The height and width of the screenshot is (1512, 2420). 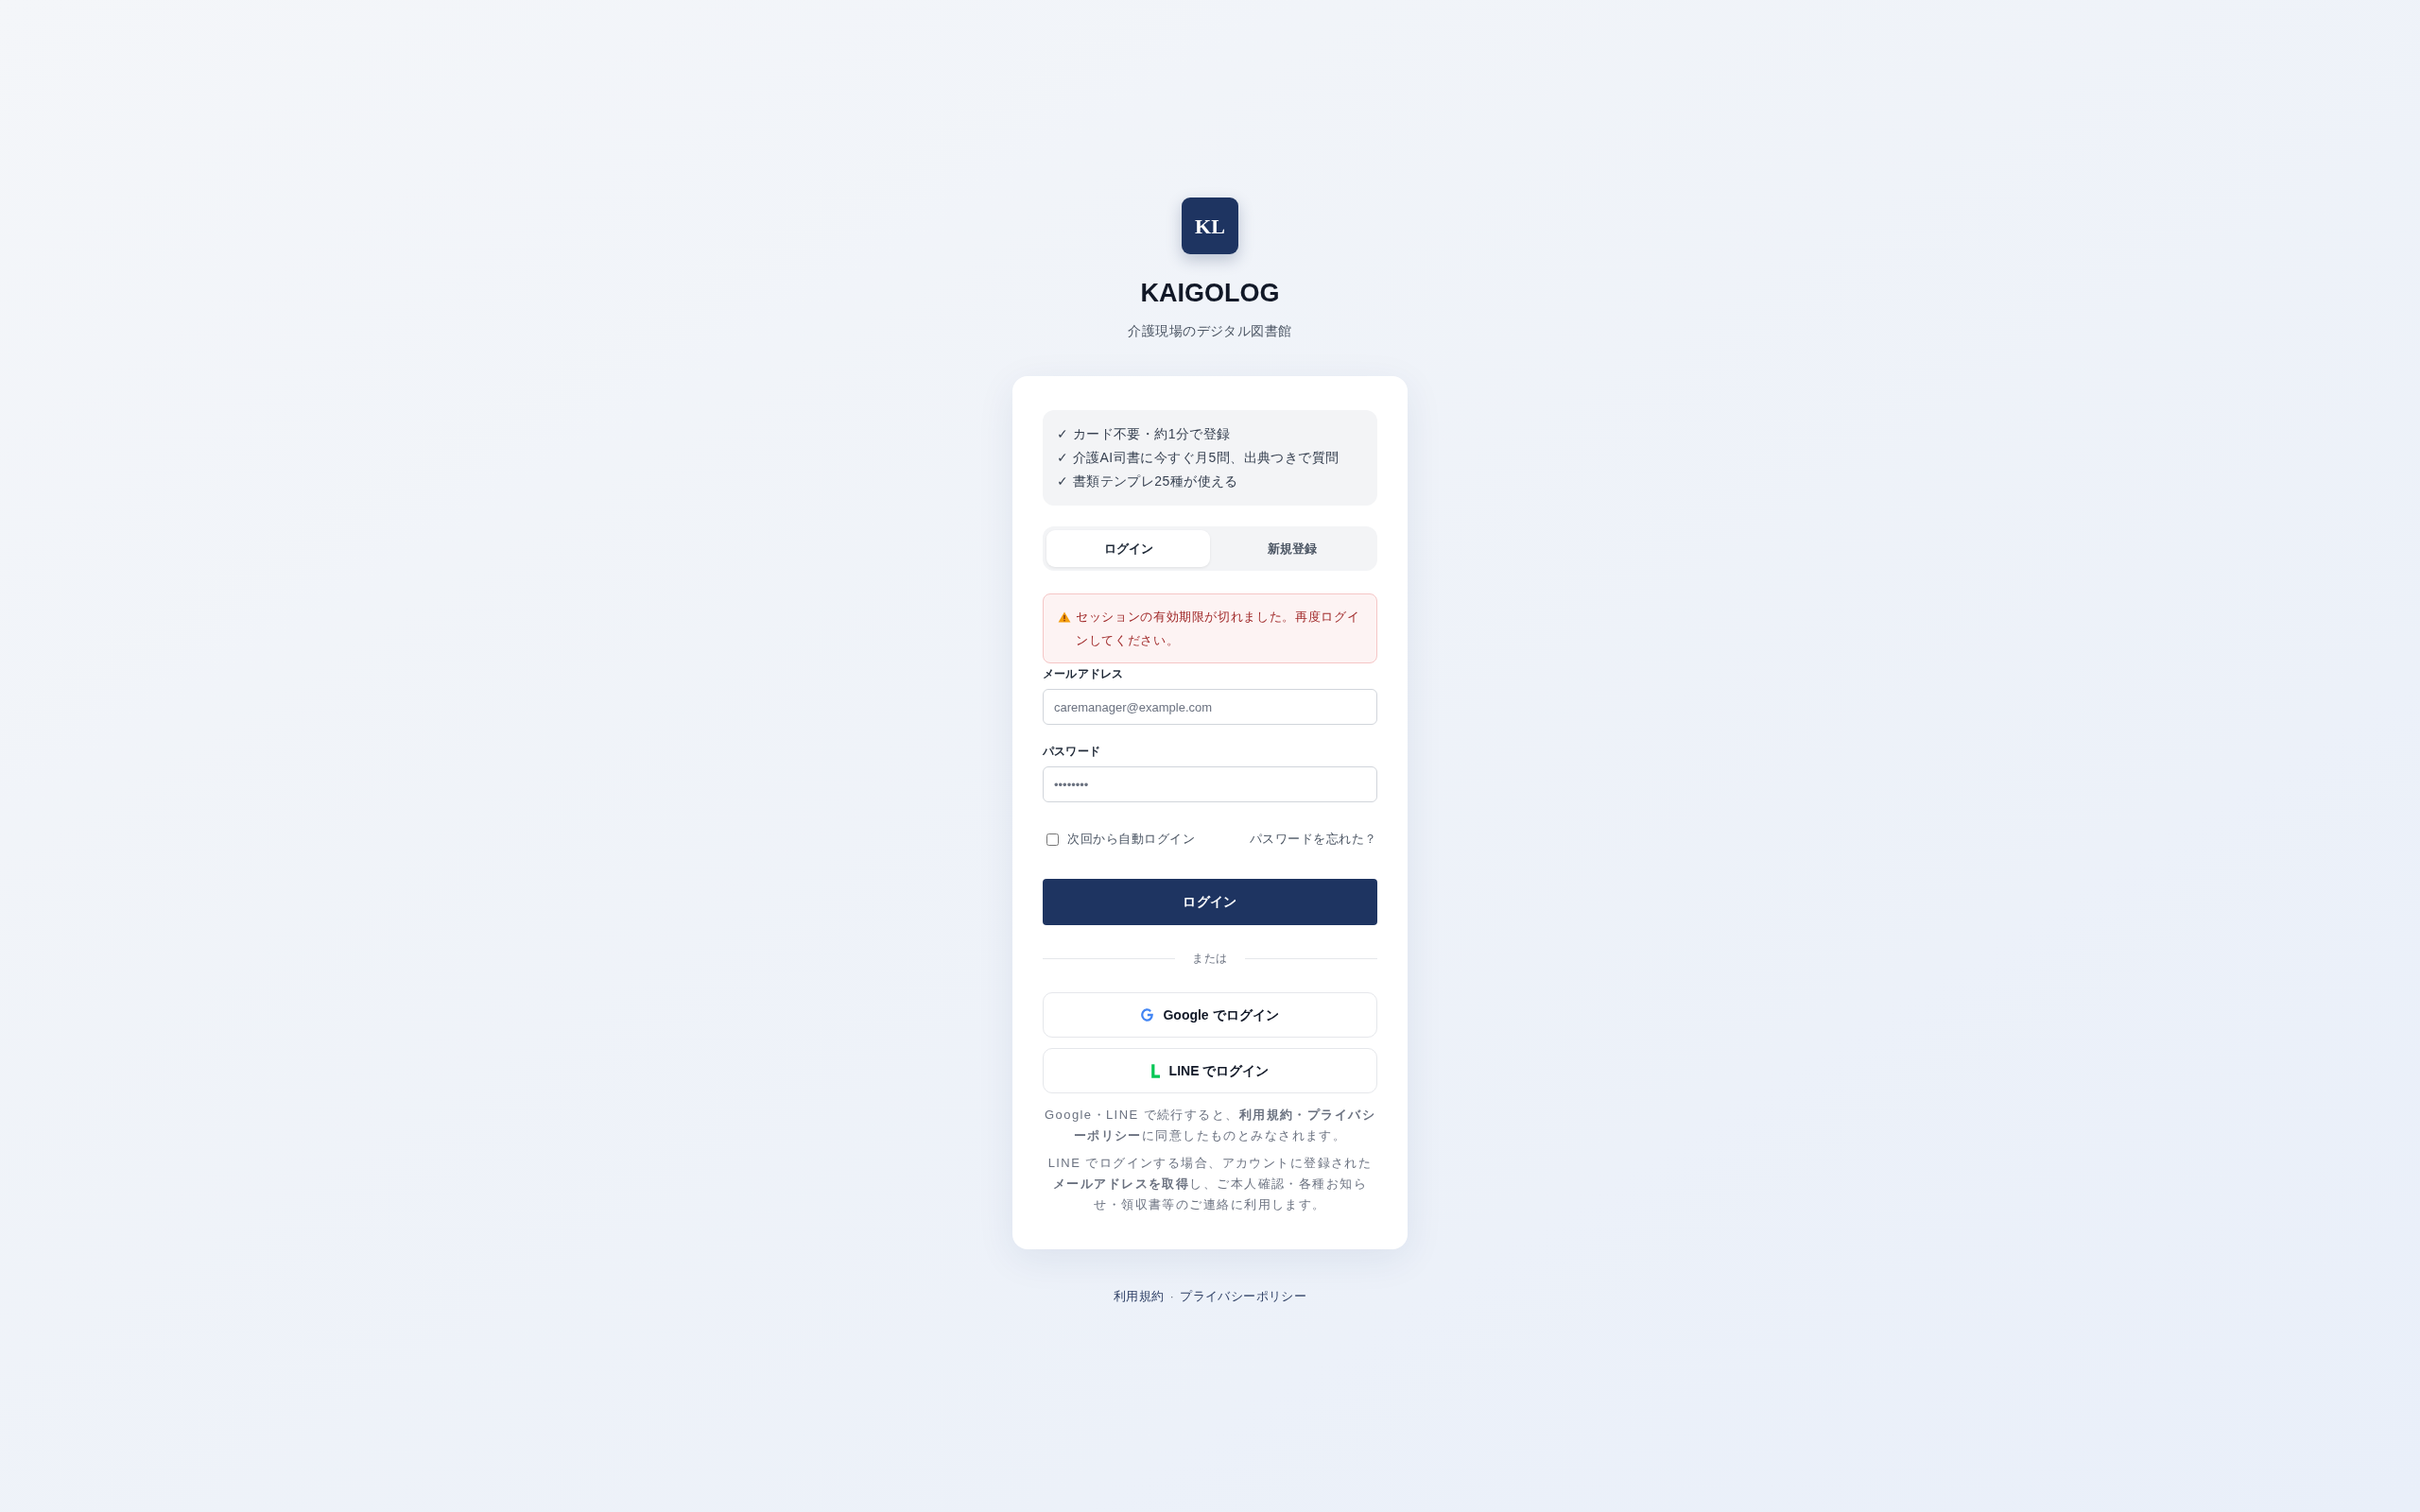 What do you see at coordinates (1064, 617) in the screenshot?
I see `warning-icon` at bounding box center [1064, 617].